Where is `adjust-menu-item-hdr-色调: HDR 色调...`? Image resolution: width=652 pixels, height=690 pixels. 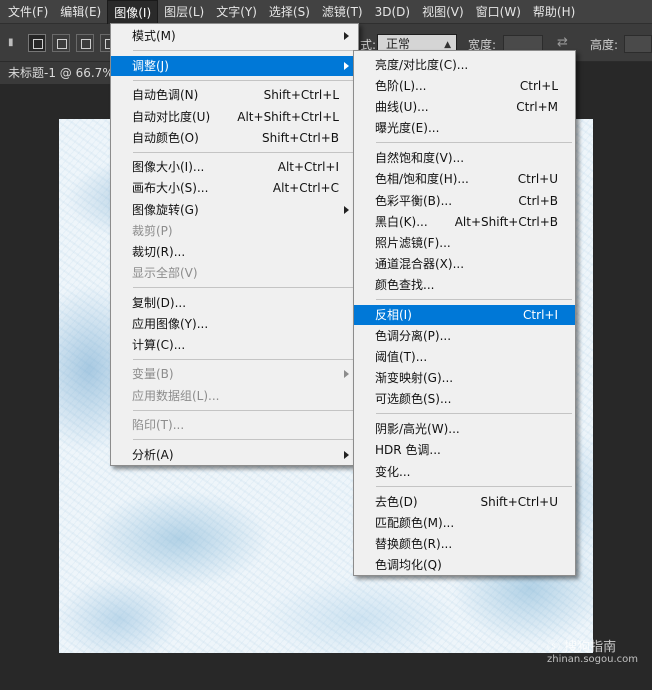 adjust-menu-item-hdr-色调: HDR 色调... is located at coordinates (464, 450).